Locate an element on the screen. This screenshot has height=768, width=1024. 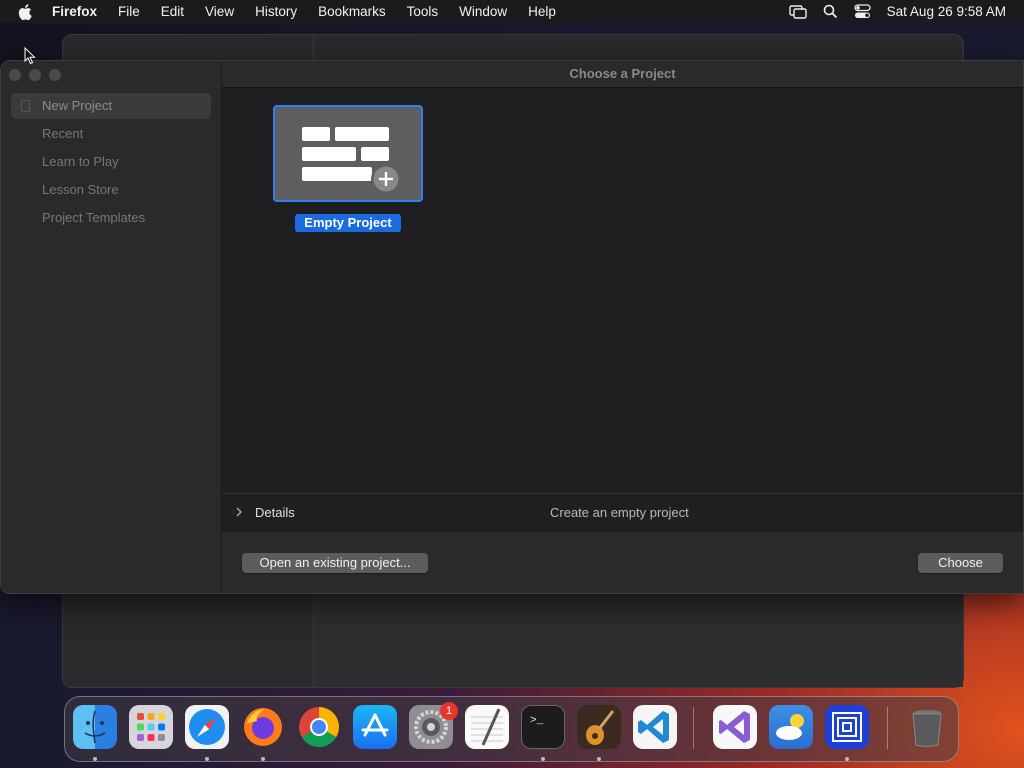
control-center-icon is located at coordinates (862, 11).